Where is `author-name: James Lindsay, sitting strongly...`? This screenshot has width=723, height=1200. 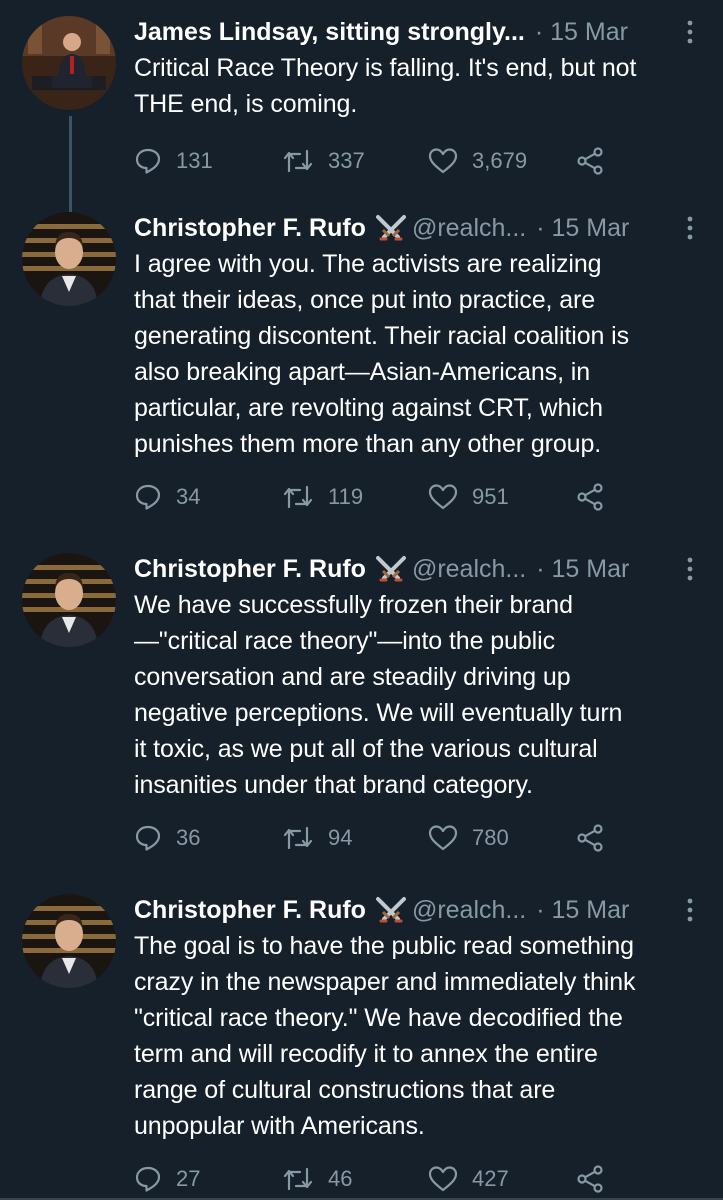
author-name: James Lindsay, sitting strongly... is located at coordinates (329, 32).